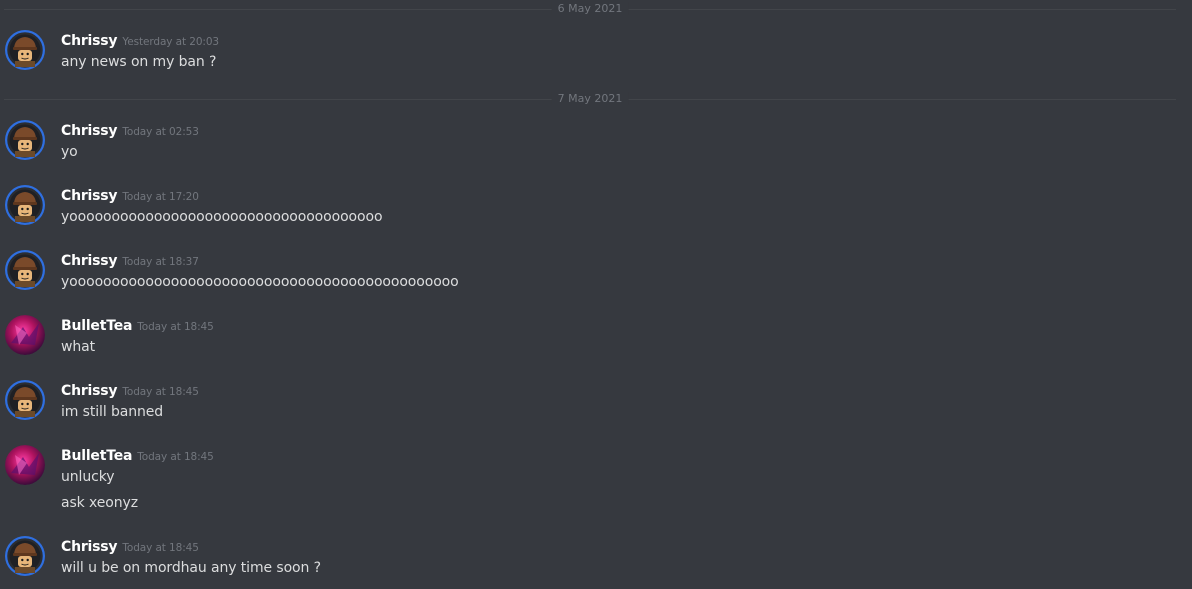  What do you see at coordinates (69, 152) in the screenshot?
I see `message-text: yo` at bounding box center [69, 152].